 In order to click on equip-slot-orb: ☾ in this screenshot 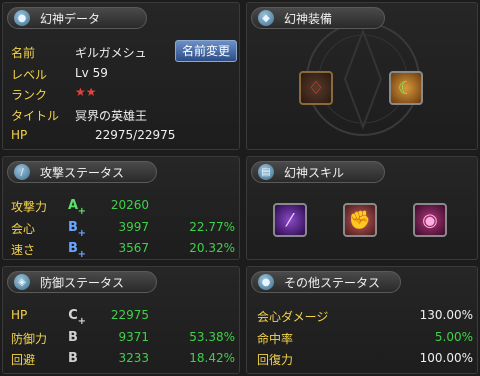, I will do `click(406, 88)`.